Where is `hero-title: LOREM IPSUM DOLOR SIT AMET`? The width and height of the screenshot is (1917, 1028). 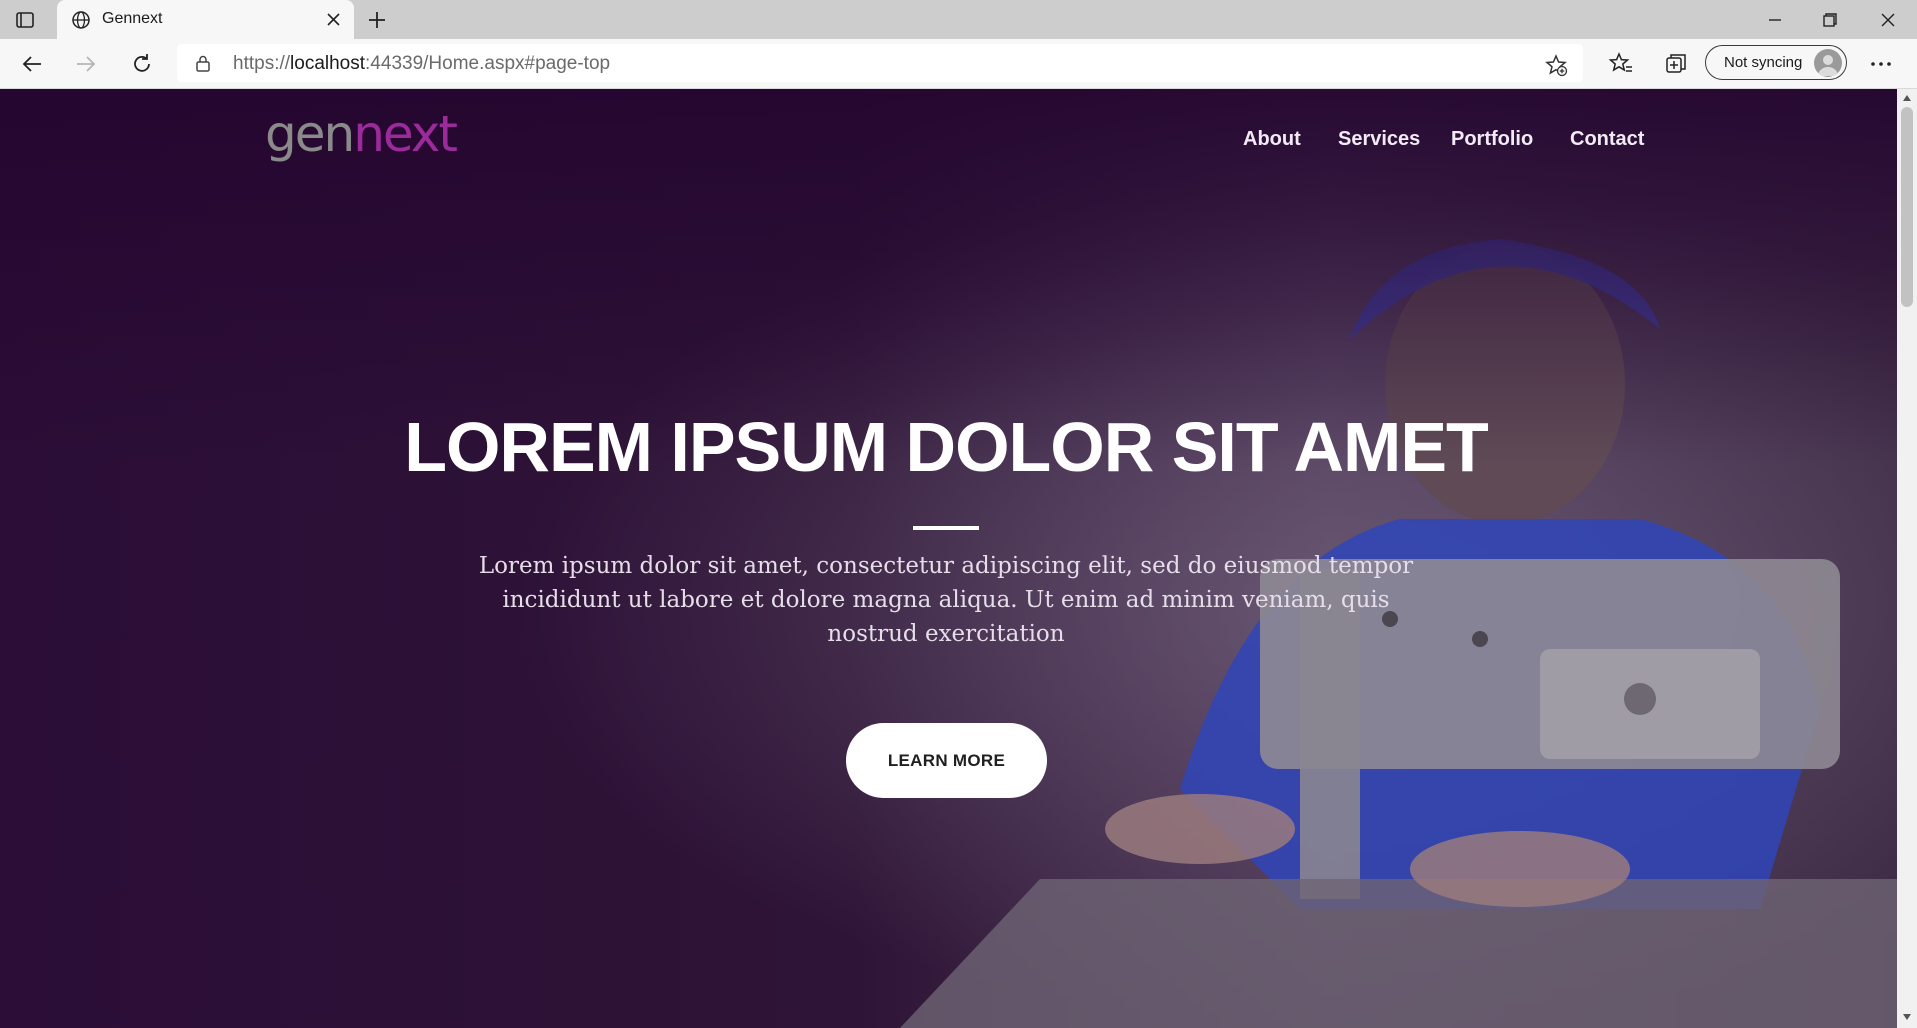
hero-title: LOREM IPSUM DOLOR SIT AMET is located at coordinates (946, 447).